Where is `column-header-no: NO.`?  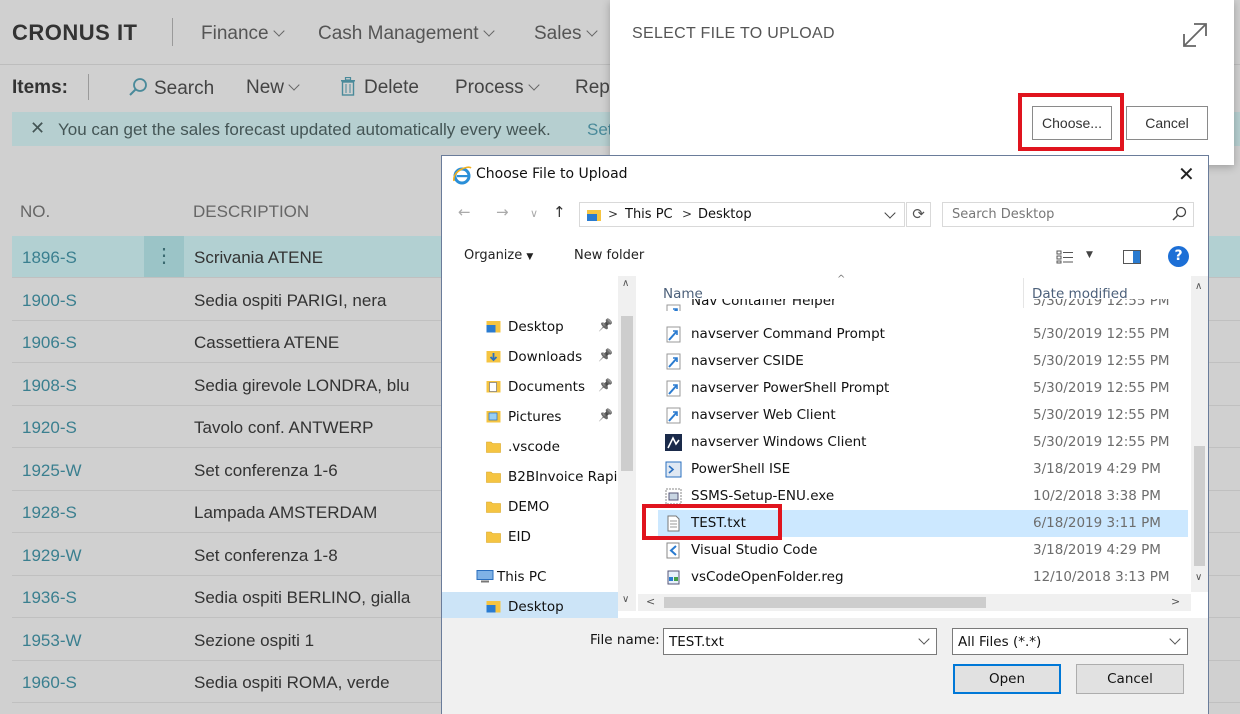 column-header-no: NO. is located at coordinates (35, 212).